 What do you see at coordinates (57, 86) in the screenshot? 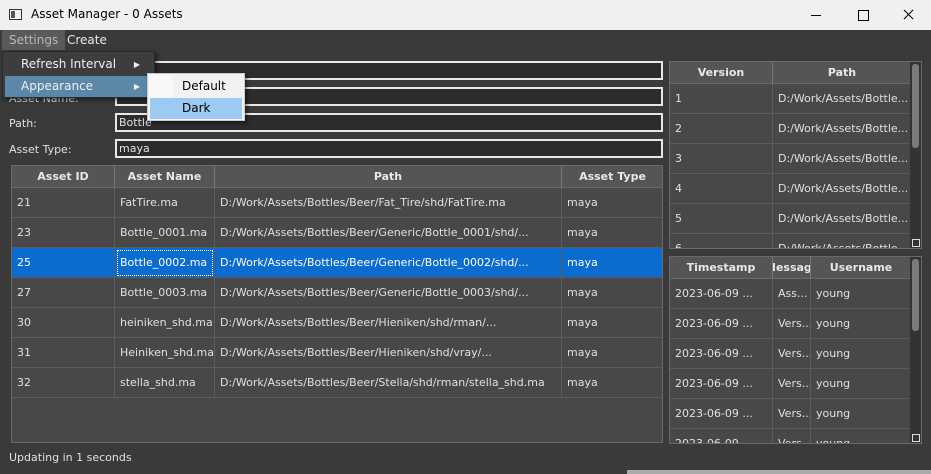
I see `menu-item-appearance-label: Appearance` at bounding box center [57, 86].